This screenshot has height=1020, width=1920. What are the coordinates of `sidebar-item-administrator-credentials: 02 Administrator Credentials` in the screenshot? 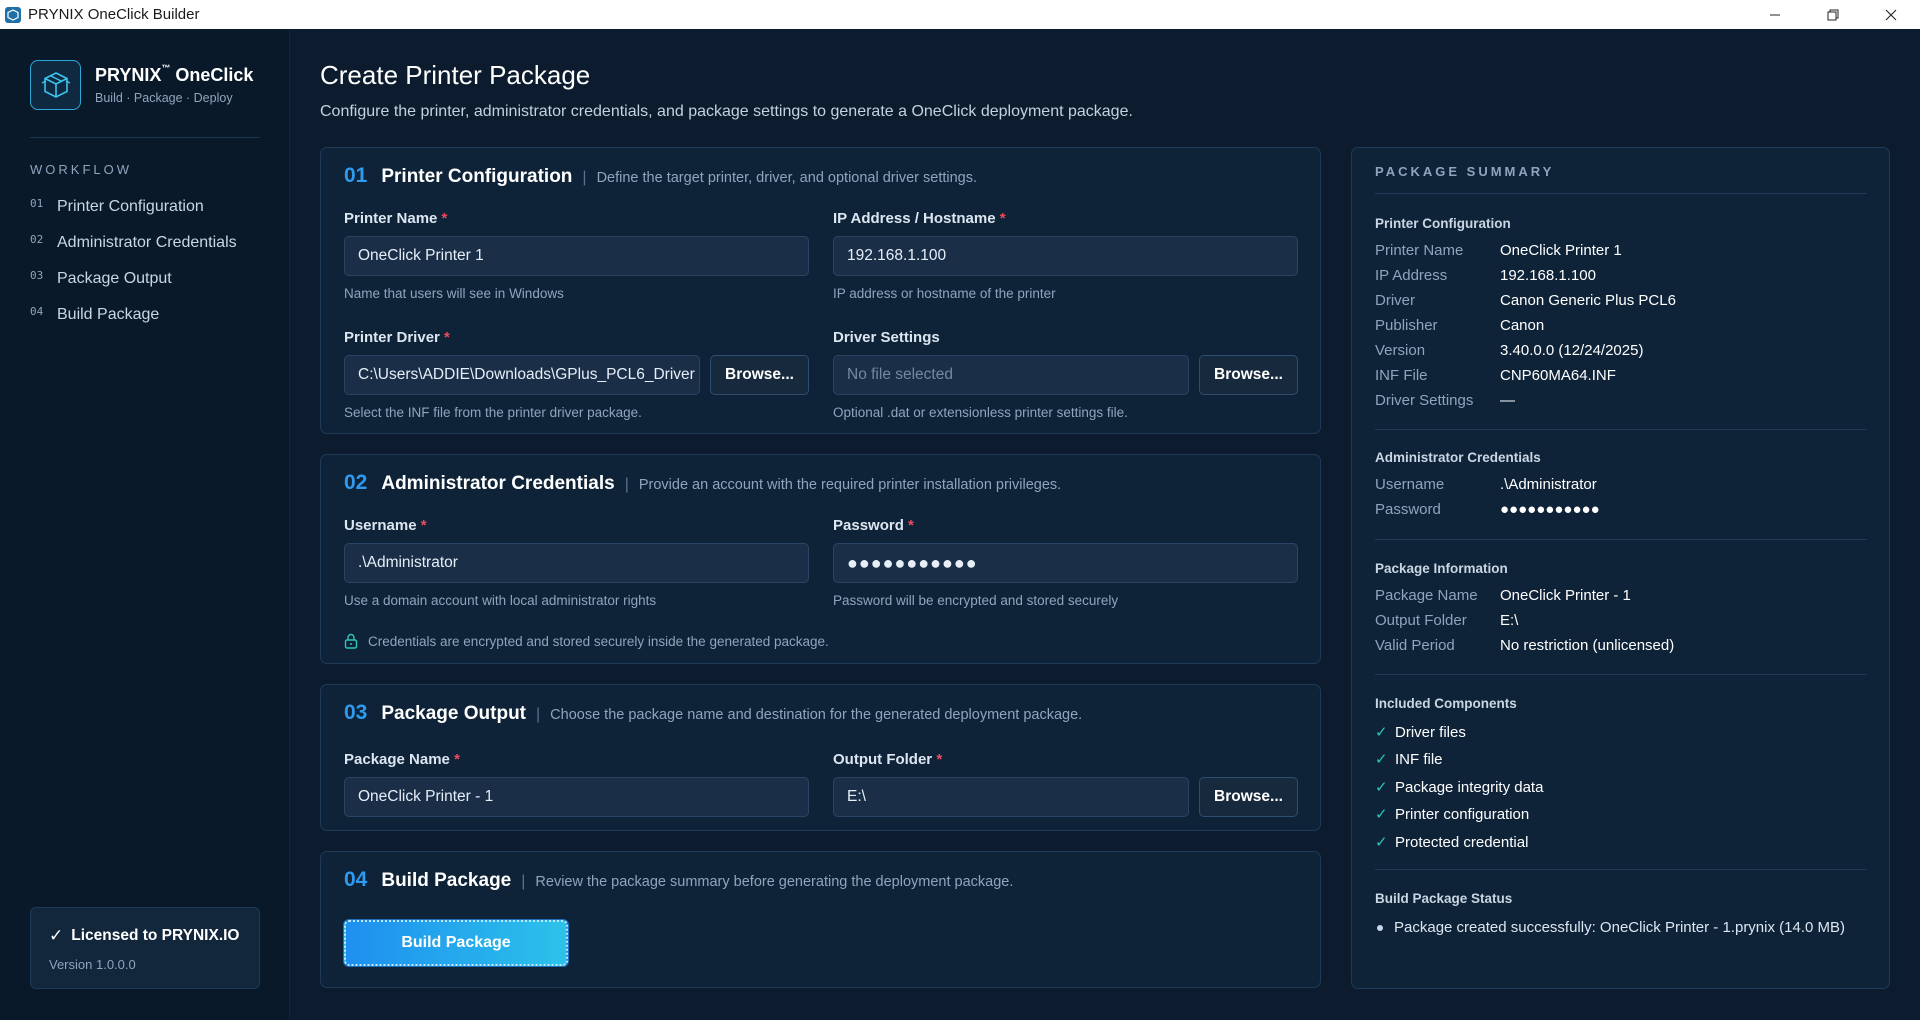 It's located at (133, 243).